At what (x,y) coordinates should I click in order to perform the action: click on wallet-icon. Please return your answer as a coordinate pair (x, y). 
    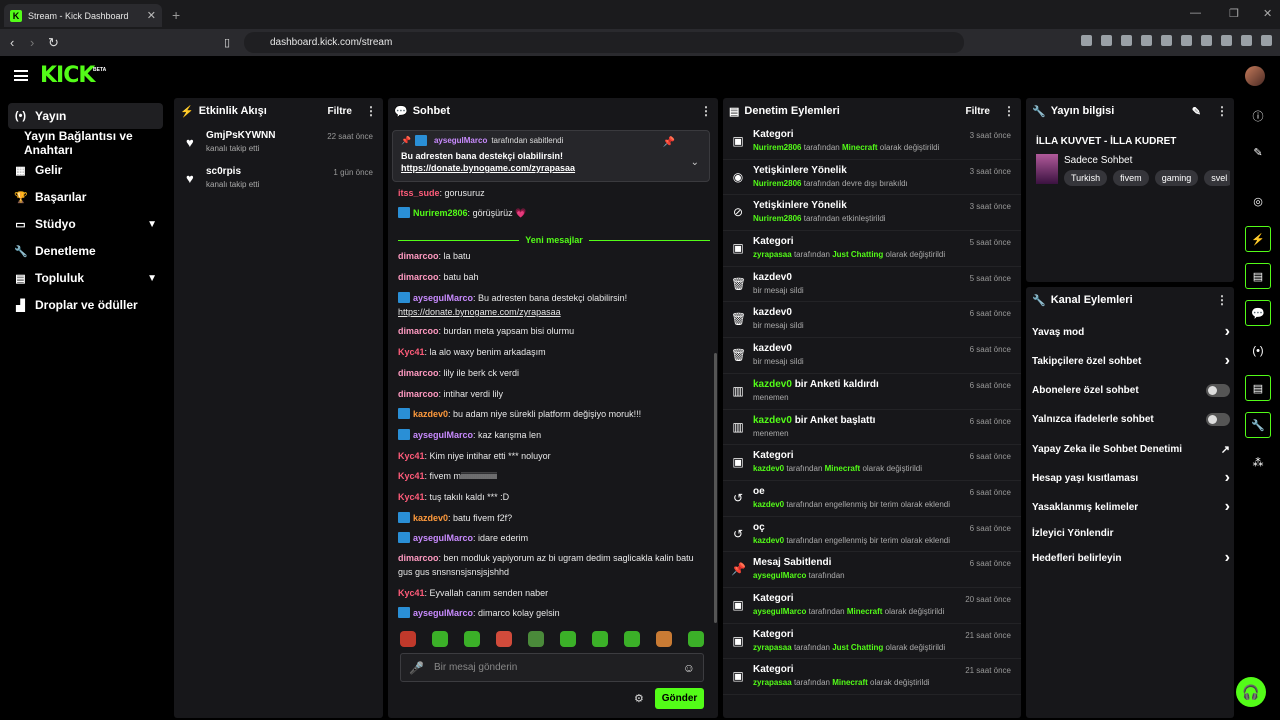
    Looking at the image, I should click on (1206, 40).